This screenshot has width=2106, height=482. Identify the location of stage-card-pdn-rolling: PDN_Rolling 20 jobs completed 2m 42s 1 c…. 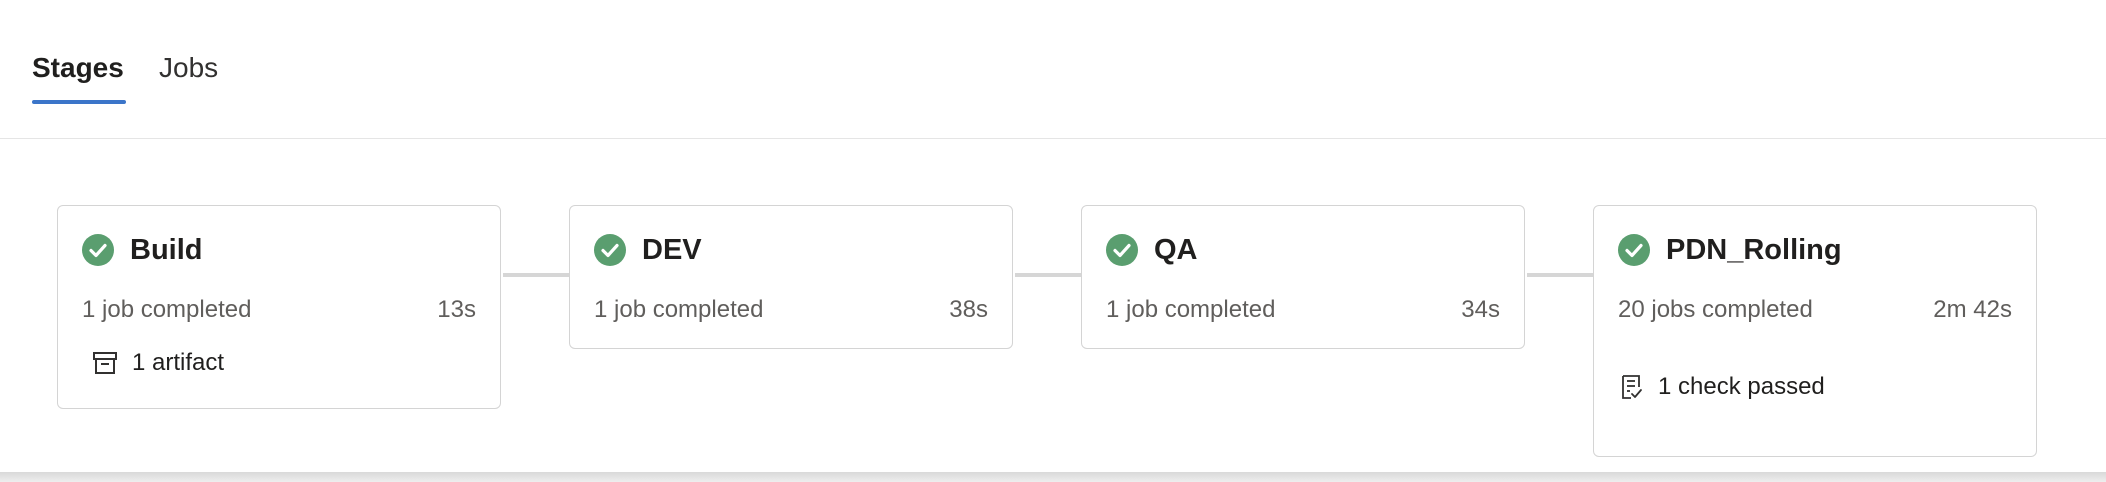
(1815, 331).